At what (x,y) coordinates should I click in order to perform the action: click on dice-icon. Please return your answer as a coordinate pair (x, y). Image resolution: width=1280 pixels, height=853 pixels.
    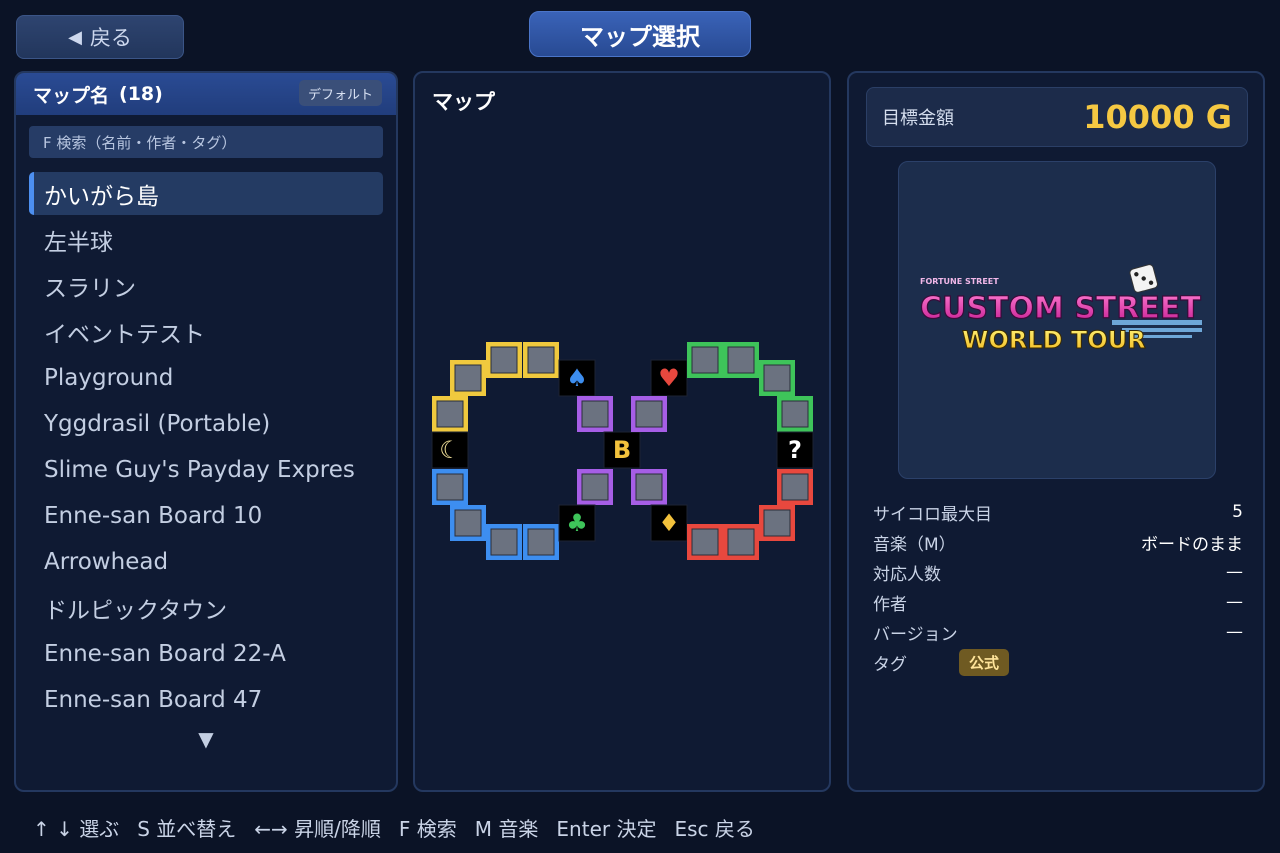
    Looking at the image, I should click on (1143, 278).